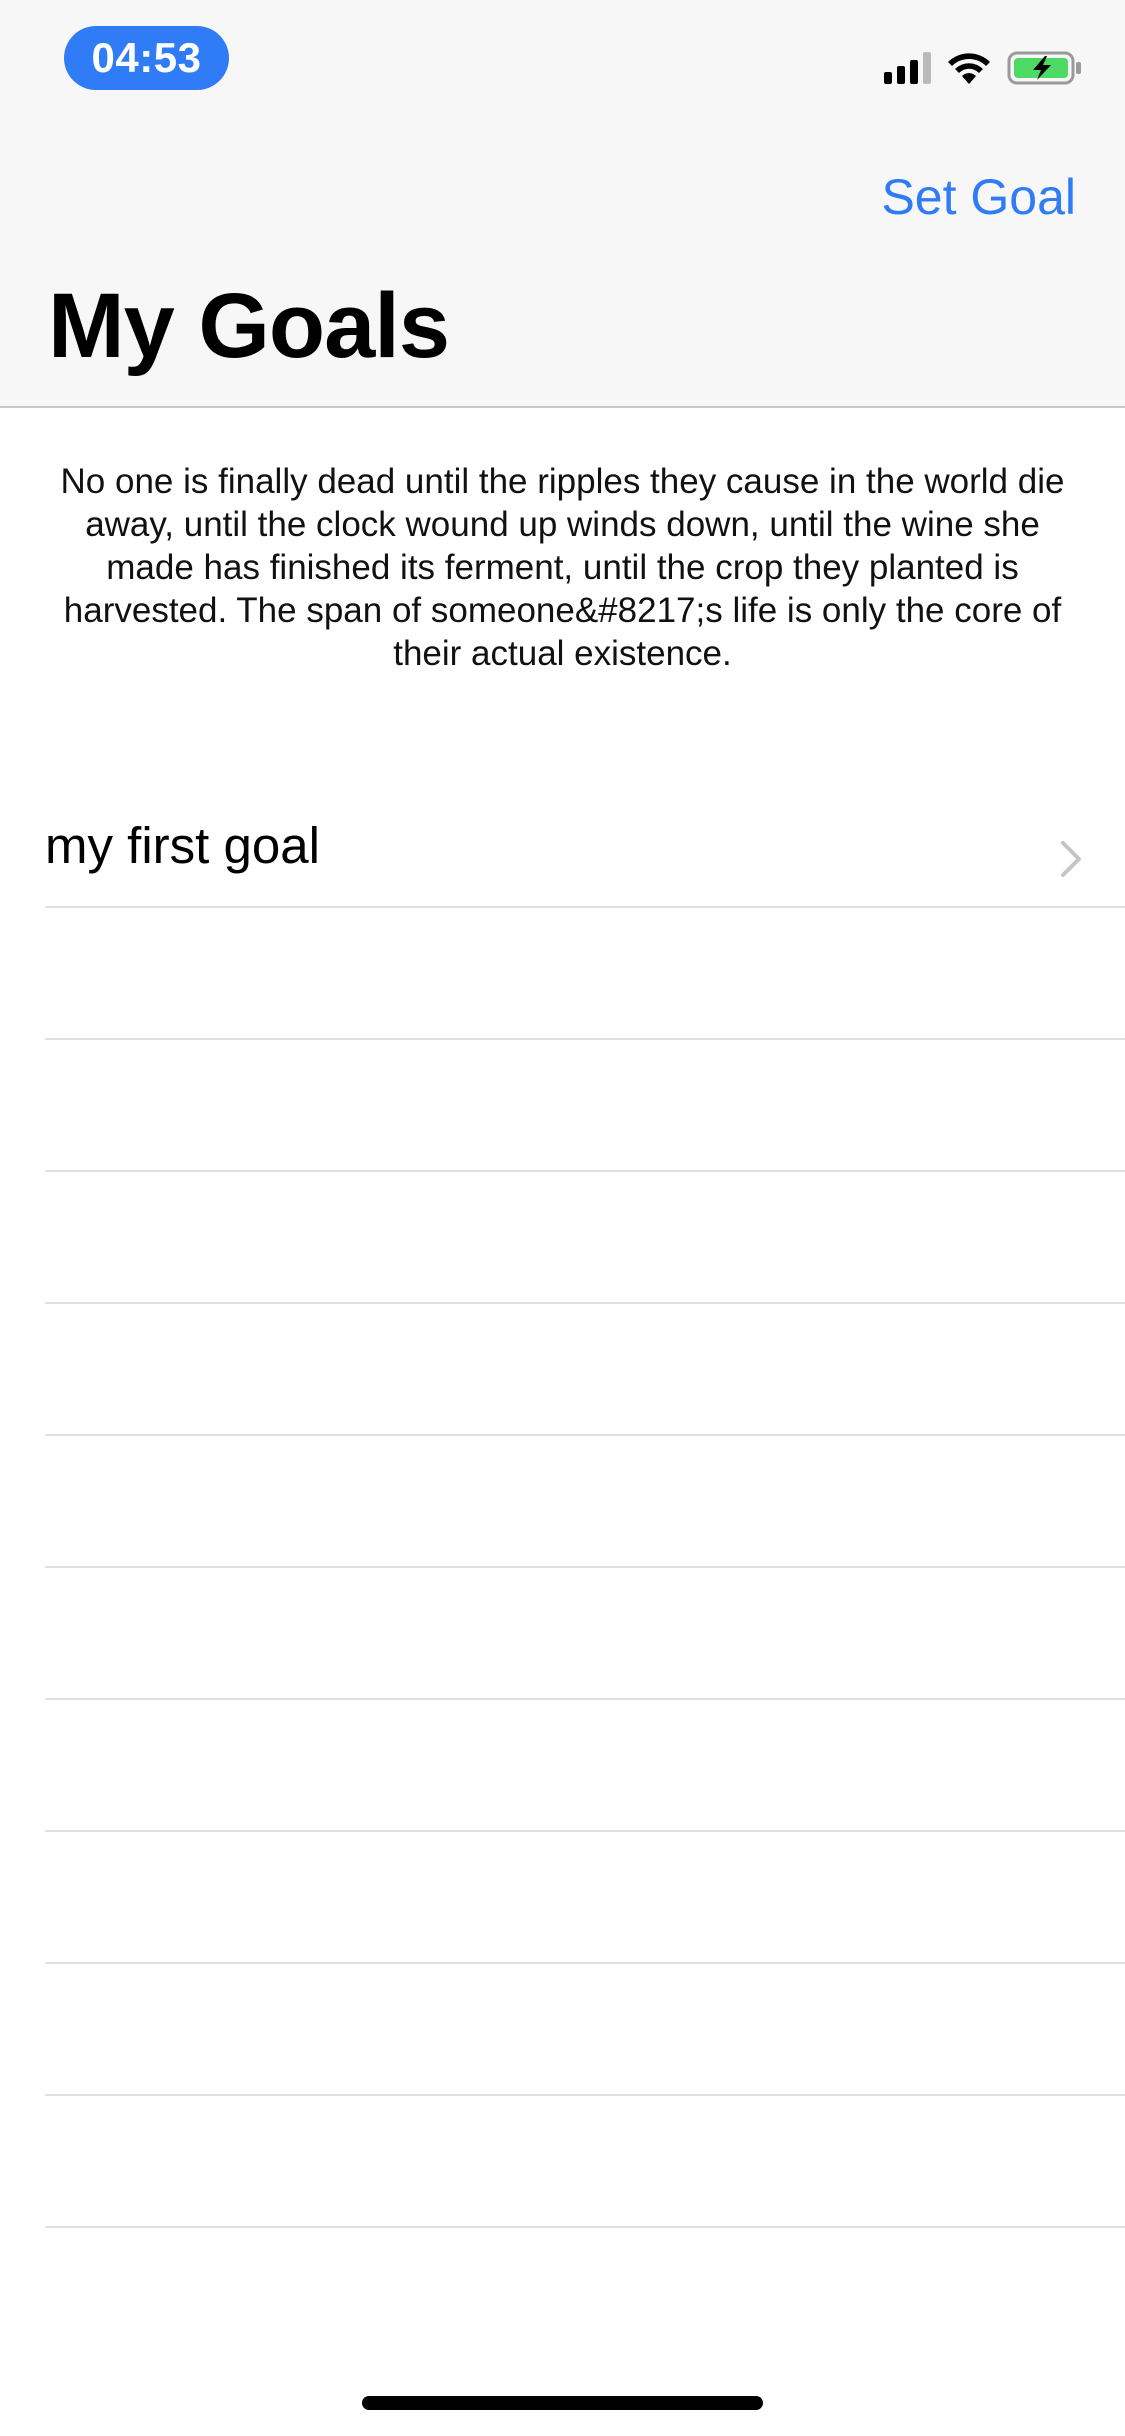  I want to click on status-icons, so click(983, 68).